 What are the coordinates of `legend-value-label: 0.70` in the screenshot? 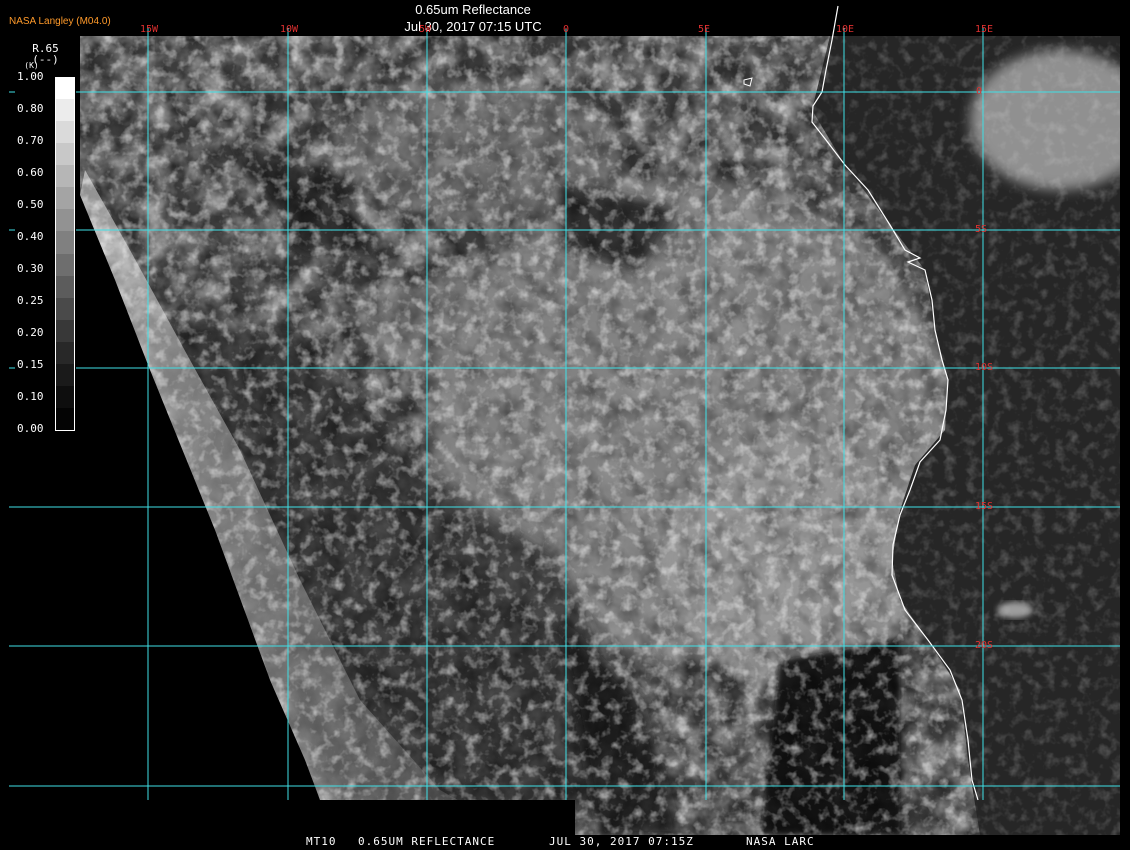 It's located at (30, 140).